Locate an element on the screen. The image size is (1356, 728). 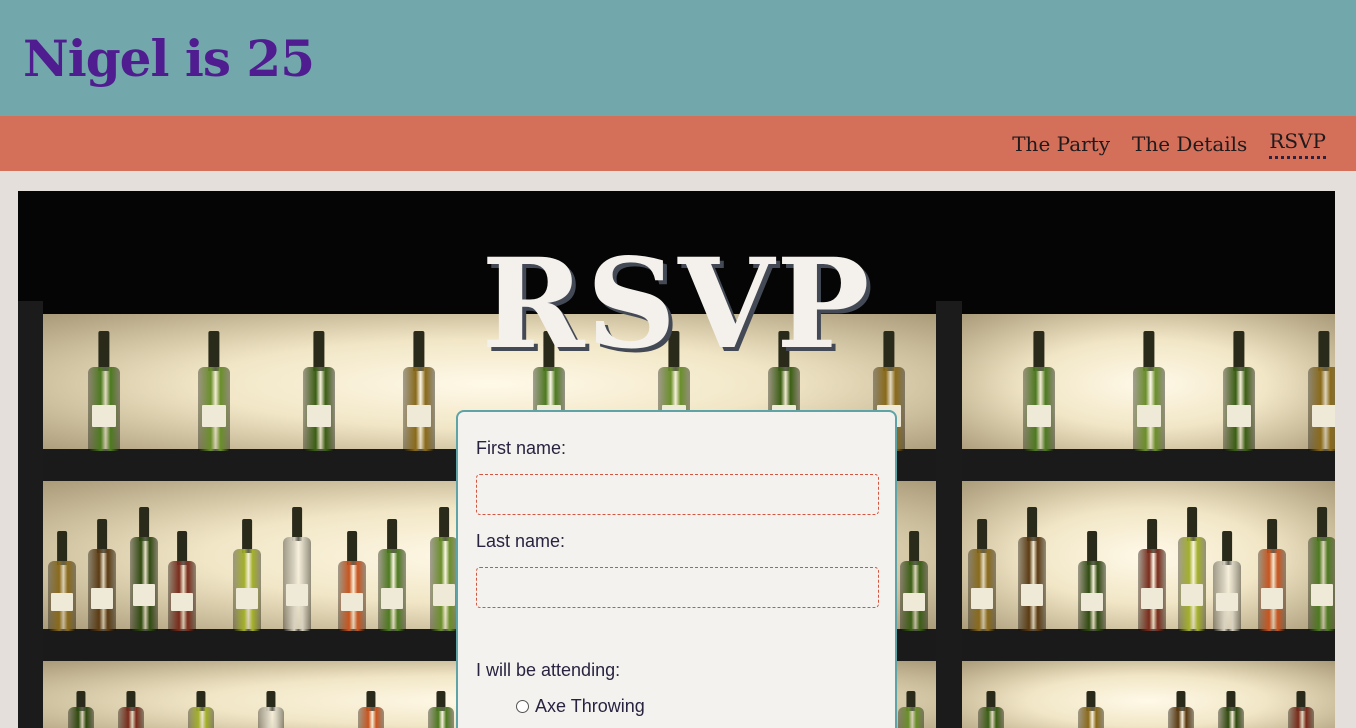
nav-link-rsvp: RSVP is located at coordinates (1297, 143).